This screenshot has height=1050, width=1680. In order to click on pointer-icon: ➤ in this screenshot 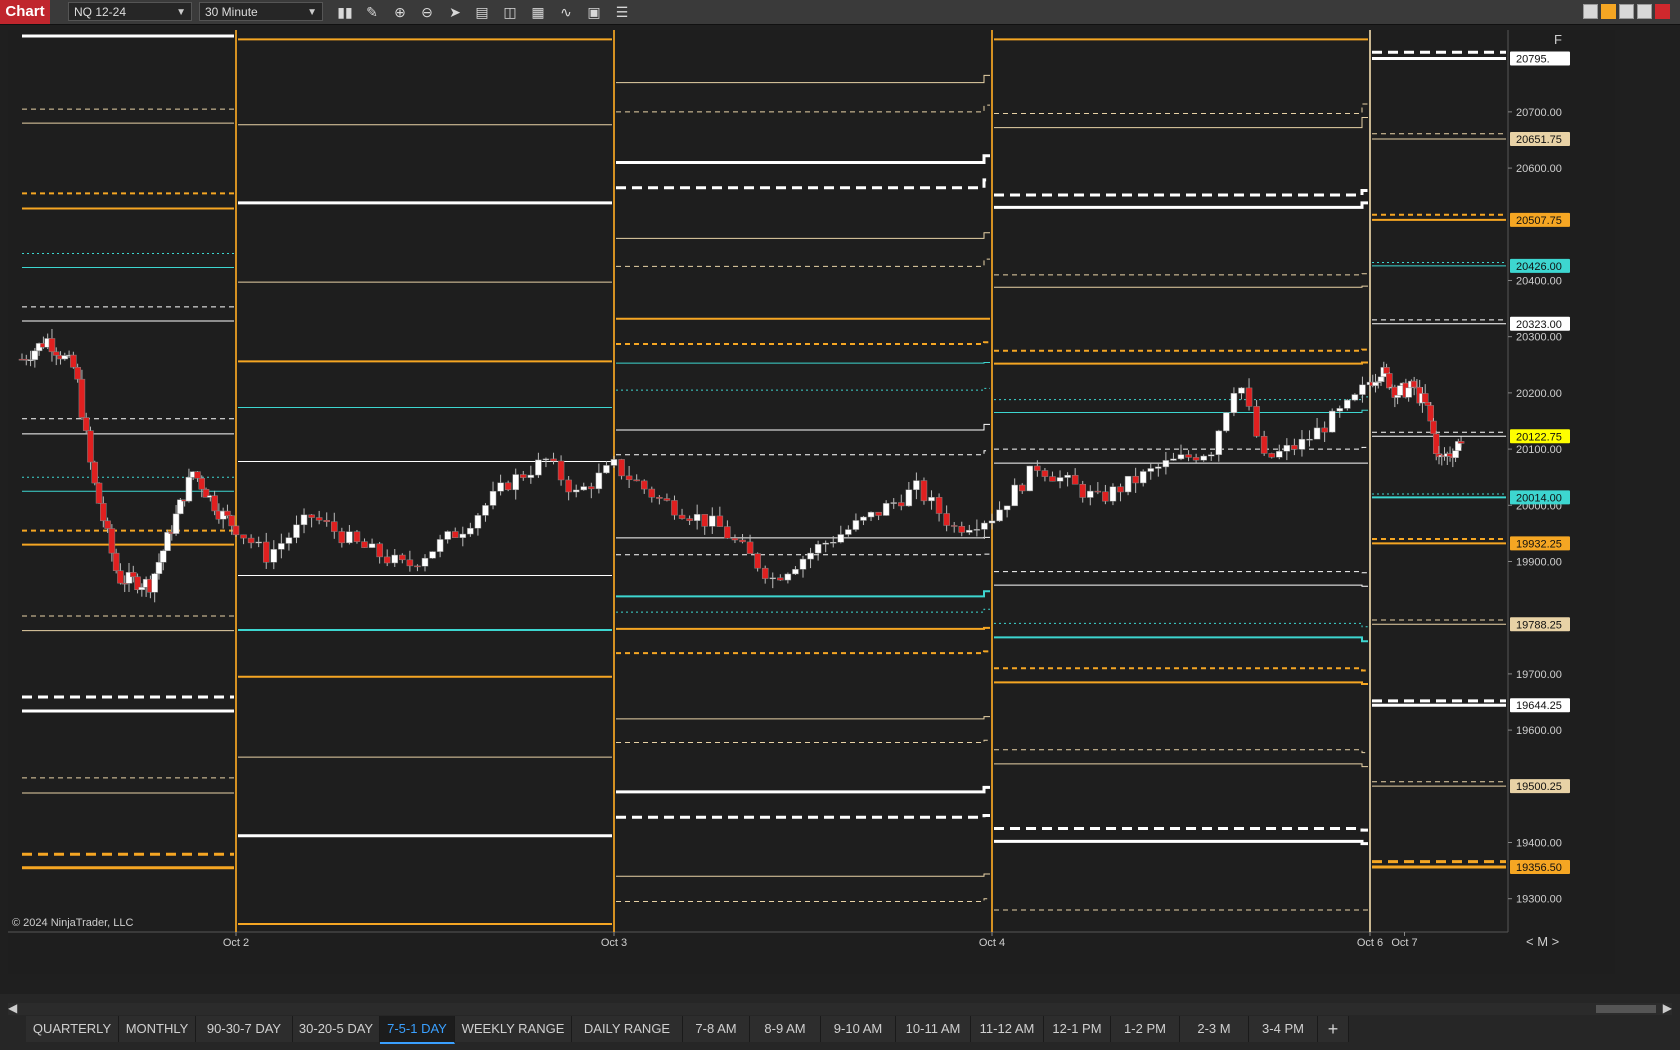, I will do `click(455, 12)`.